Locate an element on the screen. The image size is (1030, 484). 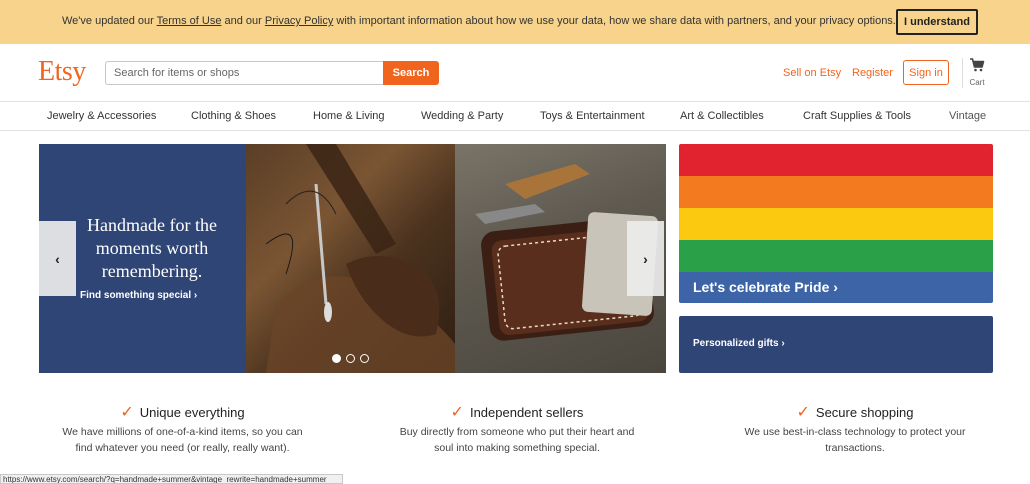
terms-of-use-link: Terms of Use is located at coordinates (189, 21).